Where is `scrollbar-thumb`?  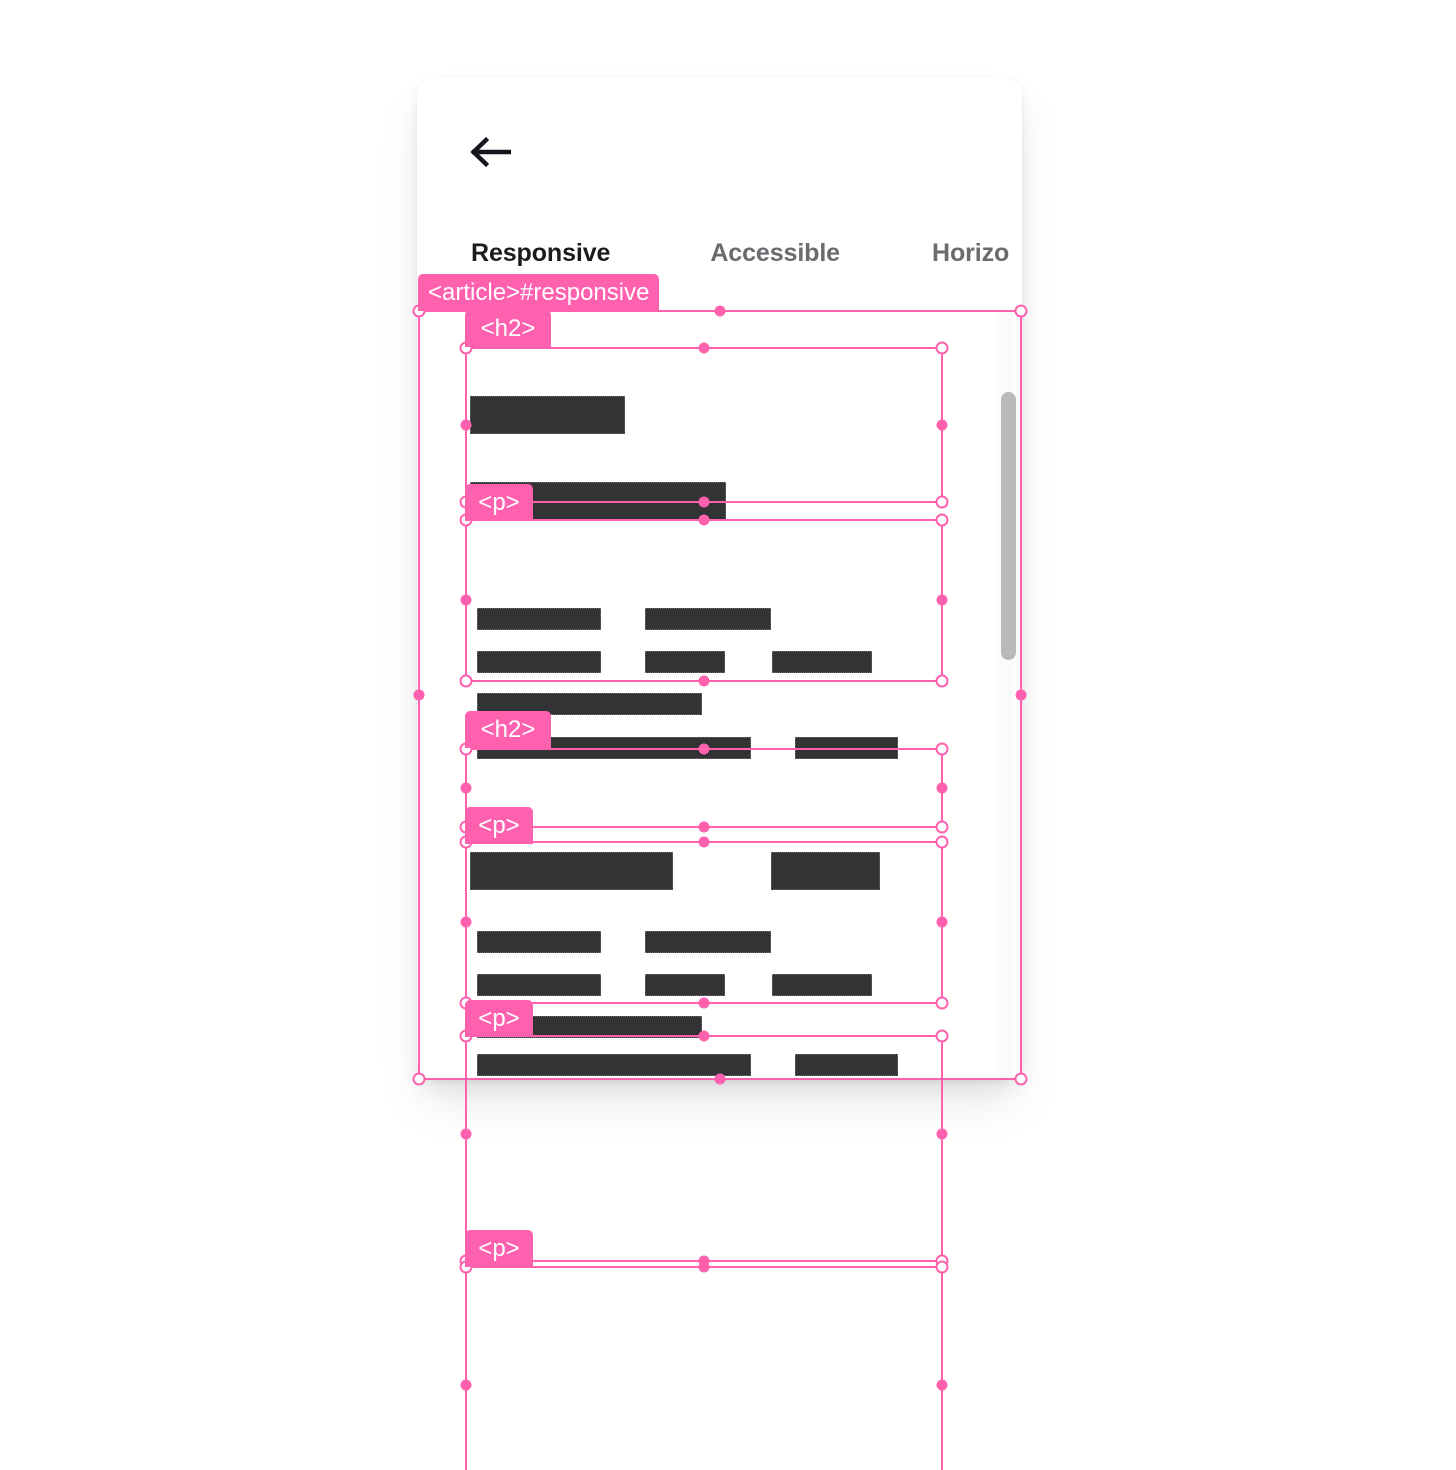 scrollbar-thumb is located at coordinates (1008, 526).